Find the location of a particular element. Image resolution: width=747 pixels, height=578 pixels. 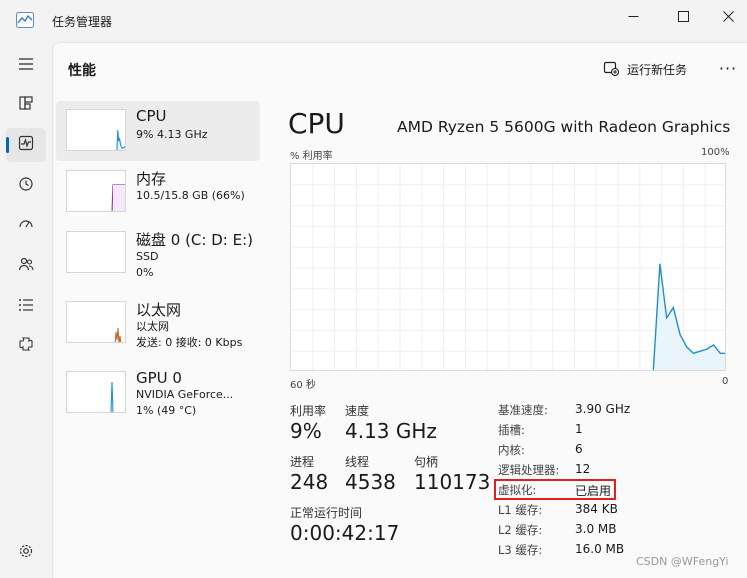

graph-y-axis-label: % 利用率 is located at coordinates (311, 156).